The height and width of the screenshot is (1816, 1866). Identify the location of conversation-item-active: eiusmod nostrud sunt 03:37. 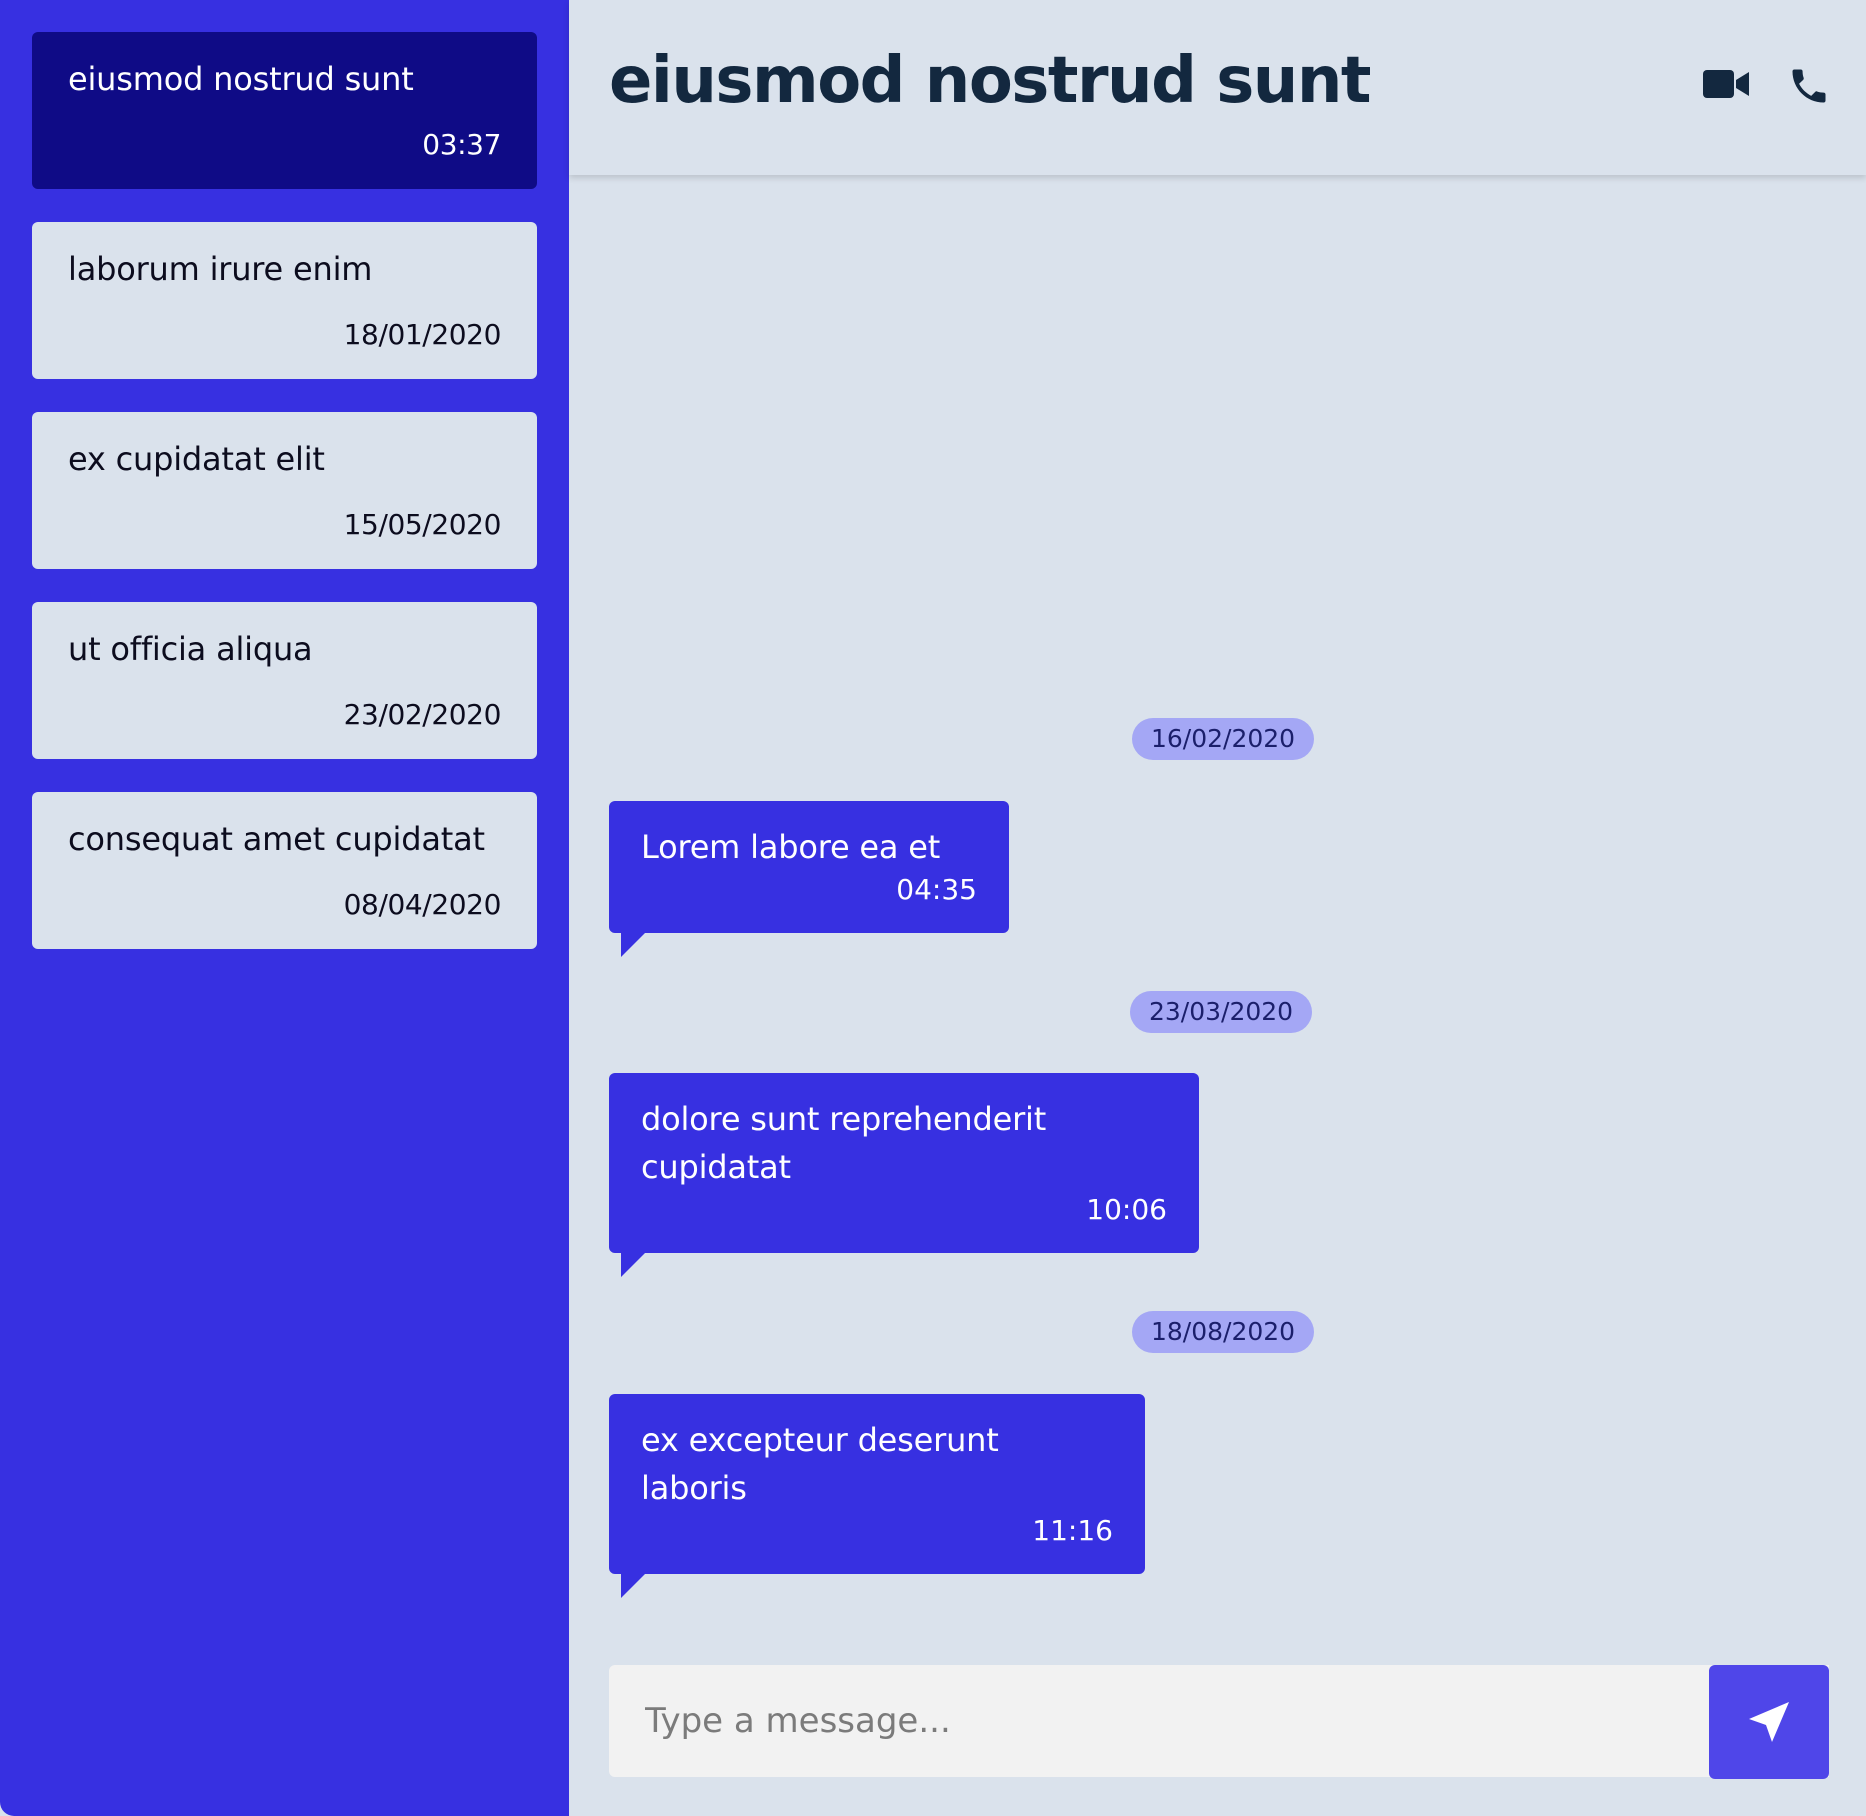
(284, 110).